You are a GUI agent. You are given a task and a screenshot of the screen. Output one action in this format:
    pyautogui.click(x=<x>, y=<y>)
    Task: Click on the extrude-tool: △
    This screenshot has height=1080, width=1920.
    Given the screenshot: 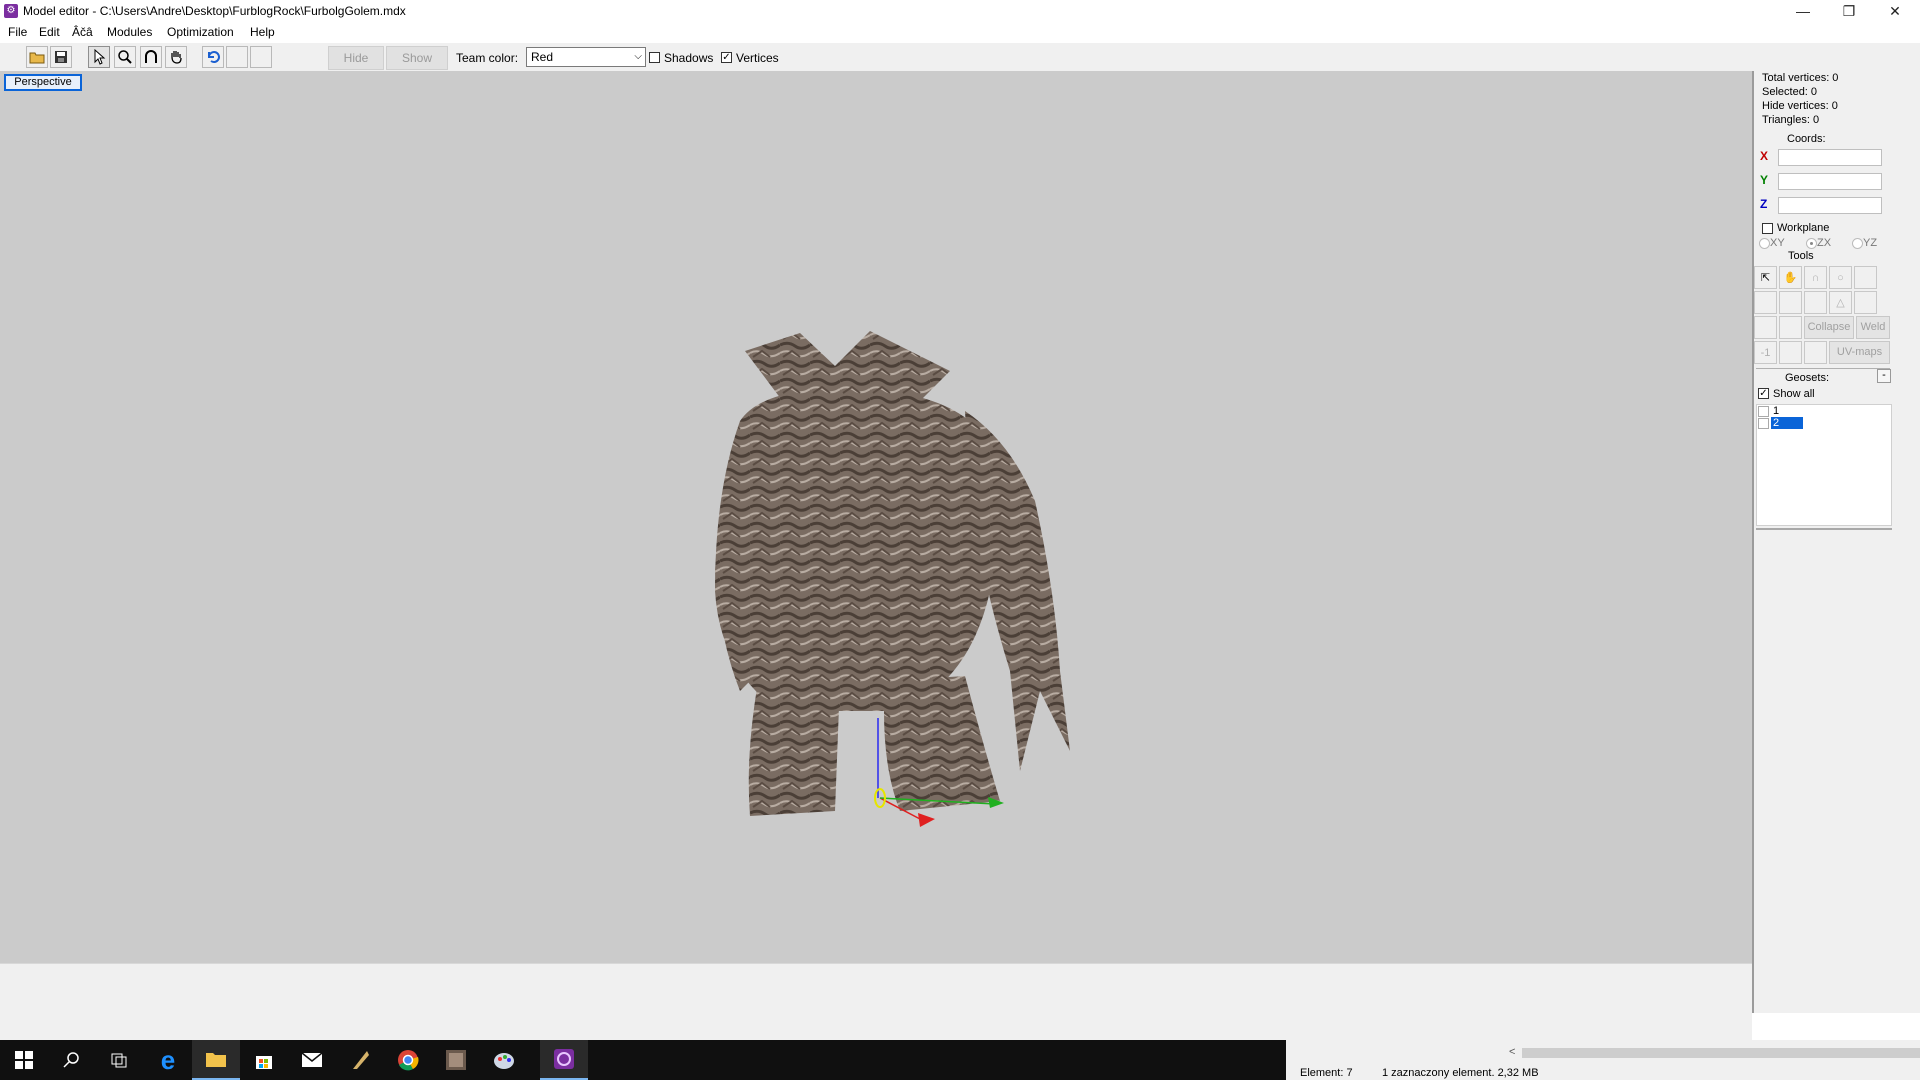 What is the action you would take?
    pyautogui.click(x=1840, y=302)
    